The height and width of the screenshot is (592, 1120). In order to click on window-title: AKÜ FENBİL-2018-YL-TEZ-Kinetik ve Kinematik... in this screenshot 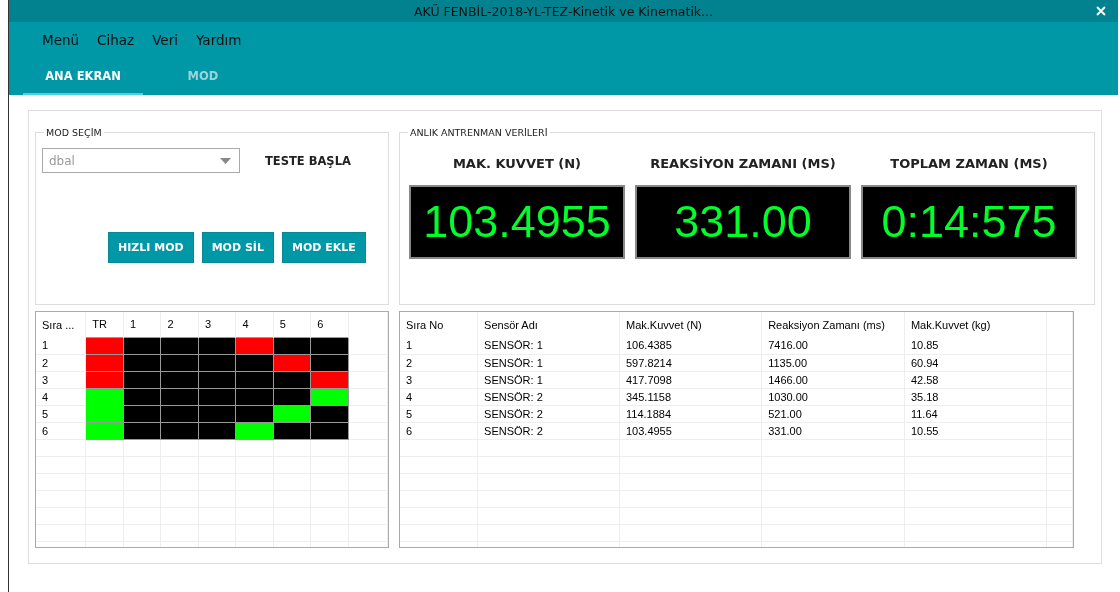, I will do `click(563, 11)`.